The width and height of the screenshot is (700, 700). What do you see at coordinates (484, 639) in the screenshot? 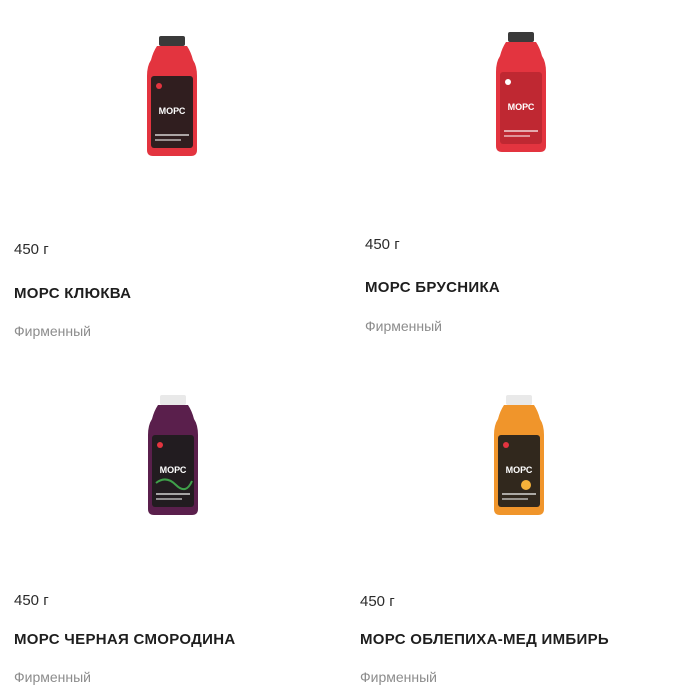
I see `product-title: МОРС ОБЛЕПИХА-МЕД ИМБИРЬ` at bounding box center [484, 639].